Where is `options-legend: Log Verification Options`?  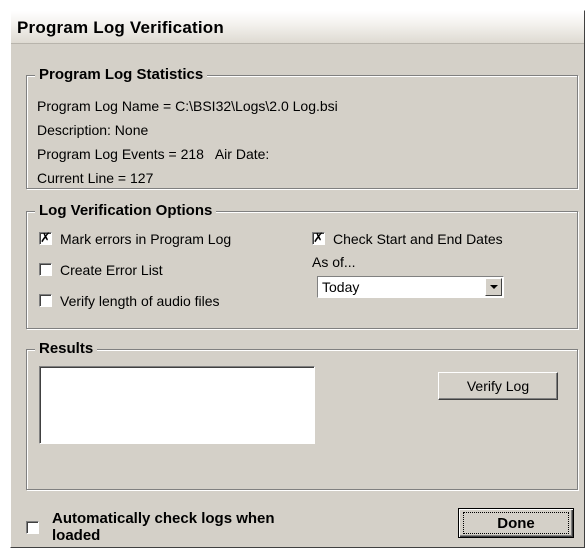
options-legend: Log Verification Options is located at coordinates (126, 211).